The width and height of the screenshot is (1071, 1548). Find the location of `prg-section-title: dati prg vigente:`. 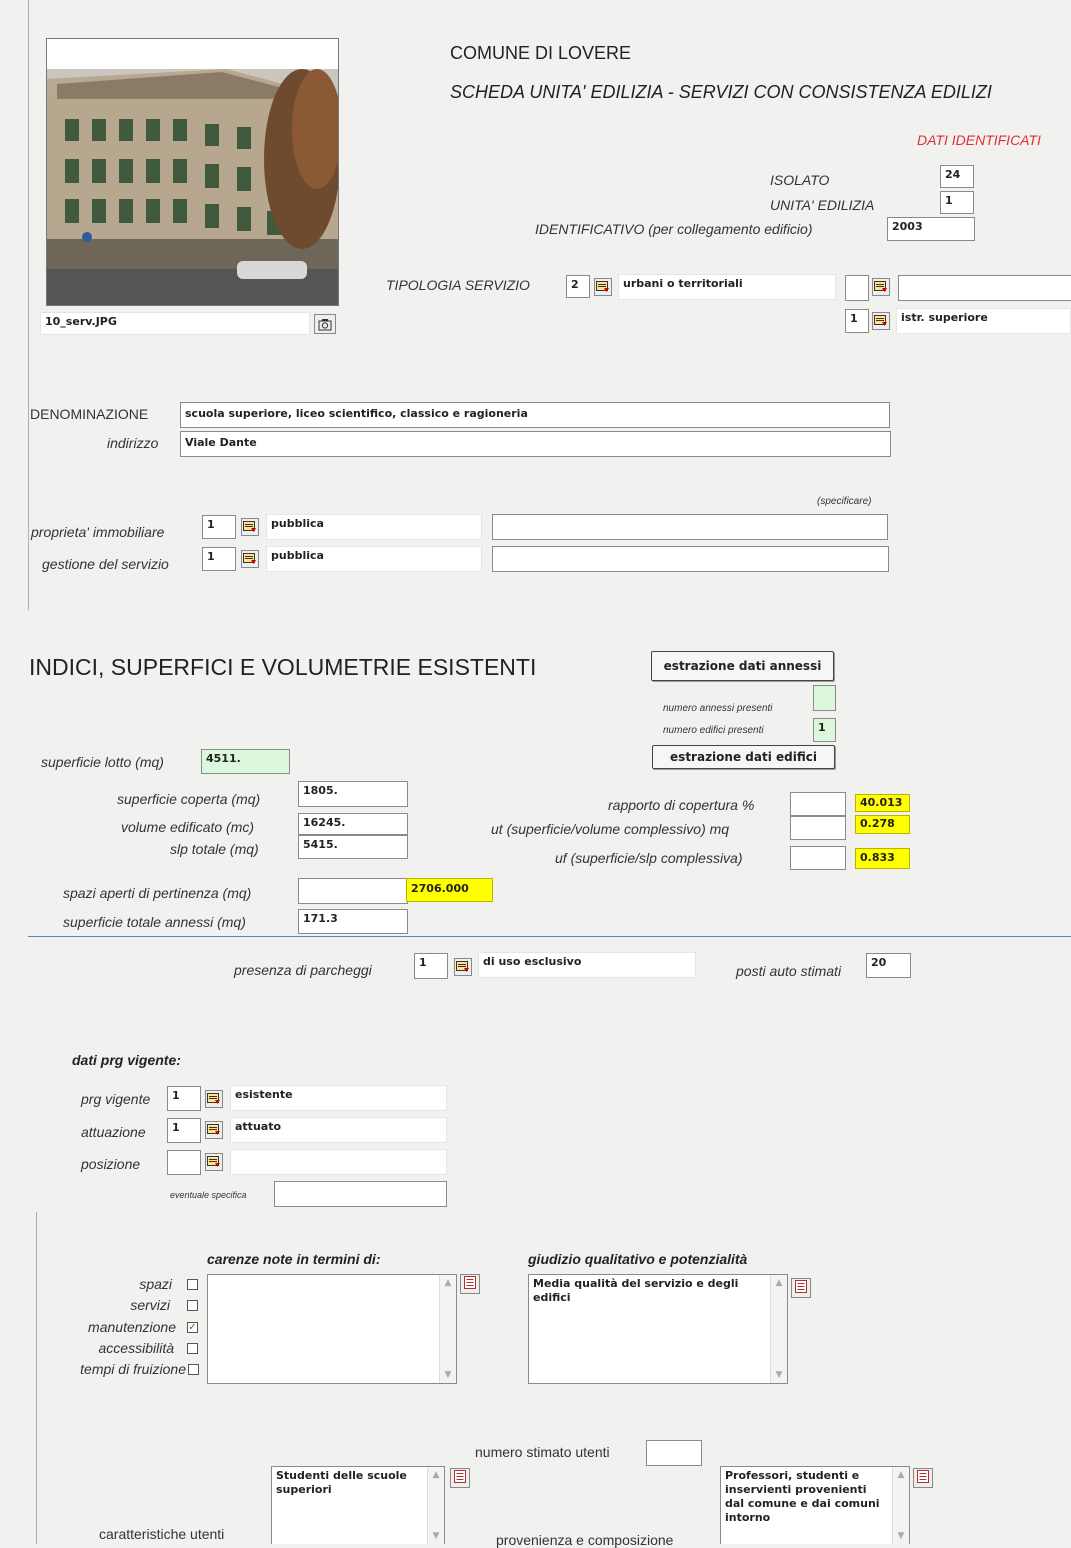

prg-section-title: dati prg vigente: is located at coordinates (126, 1060).